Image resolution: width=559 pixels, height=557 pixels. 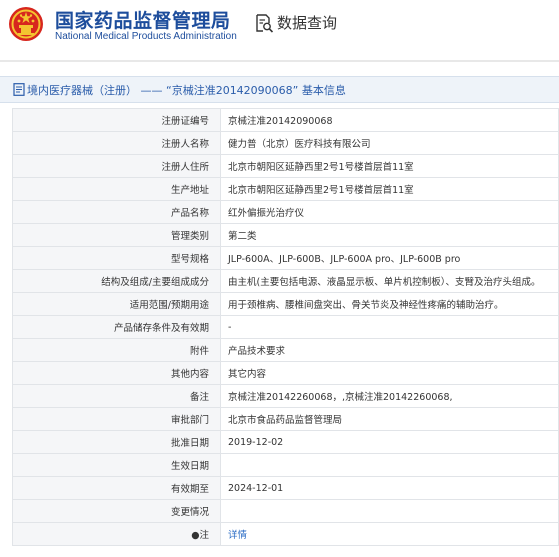 I want to click on field-label: 审批部门, so click(x=116, y=419).